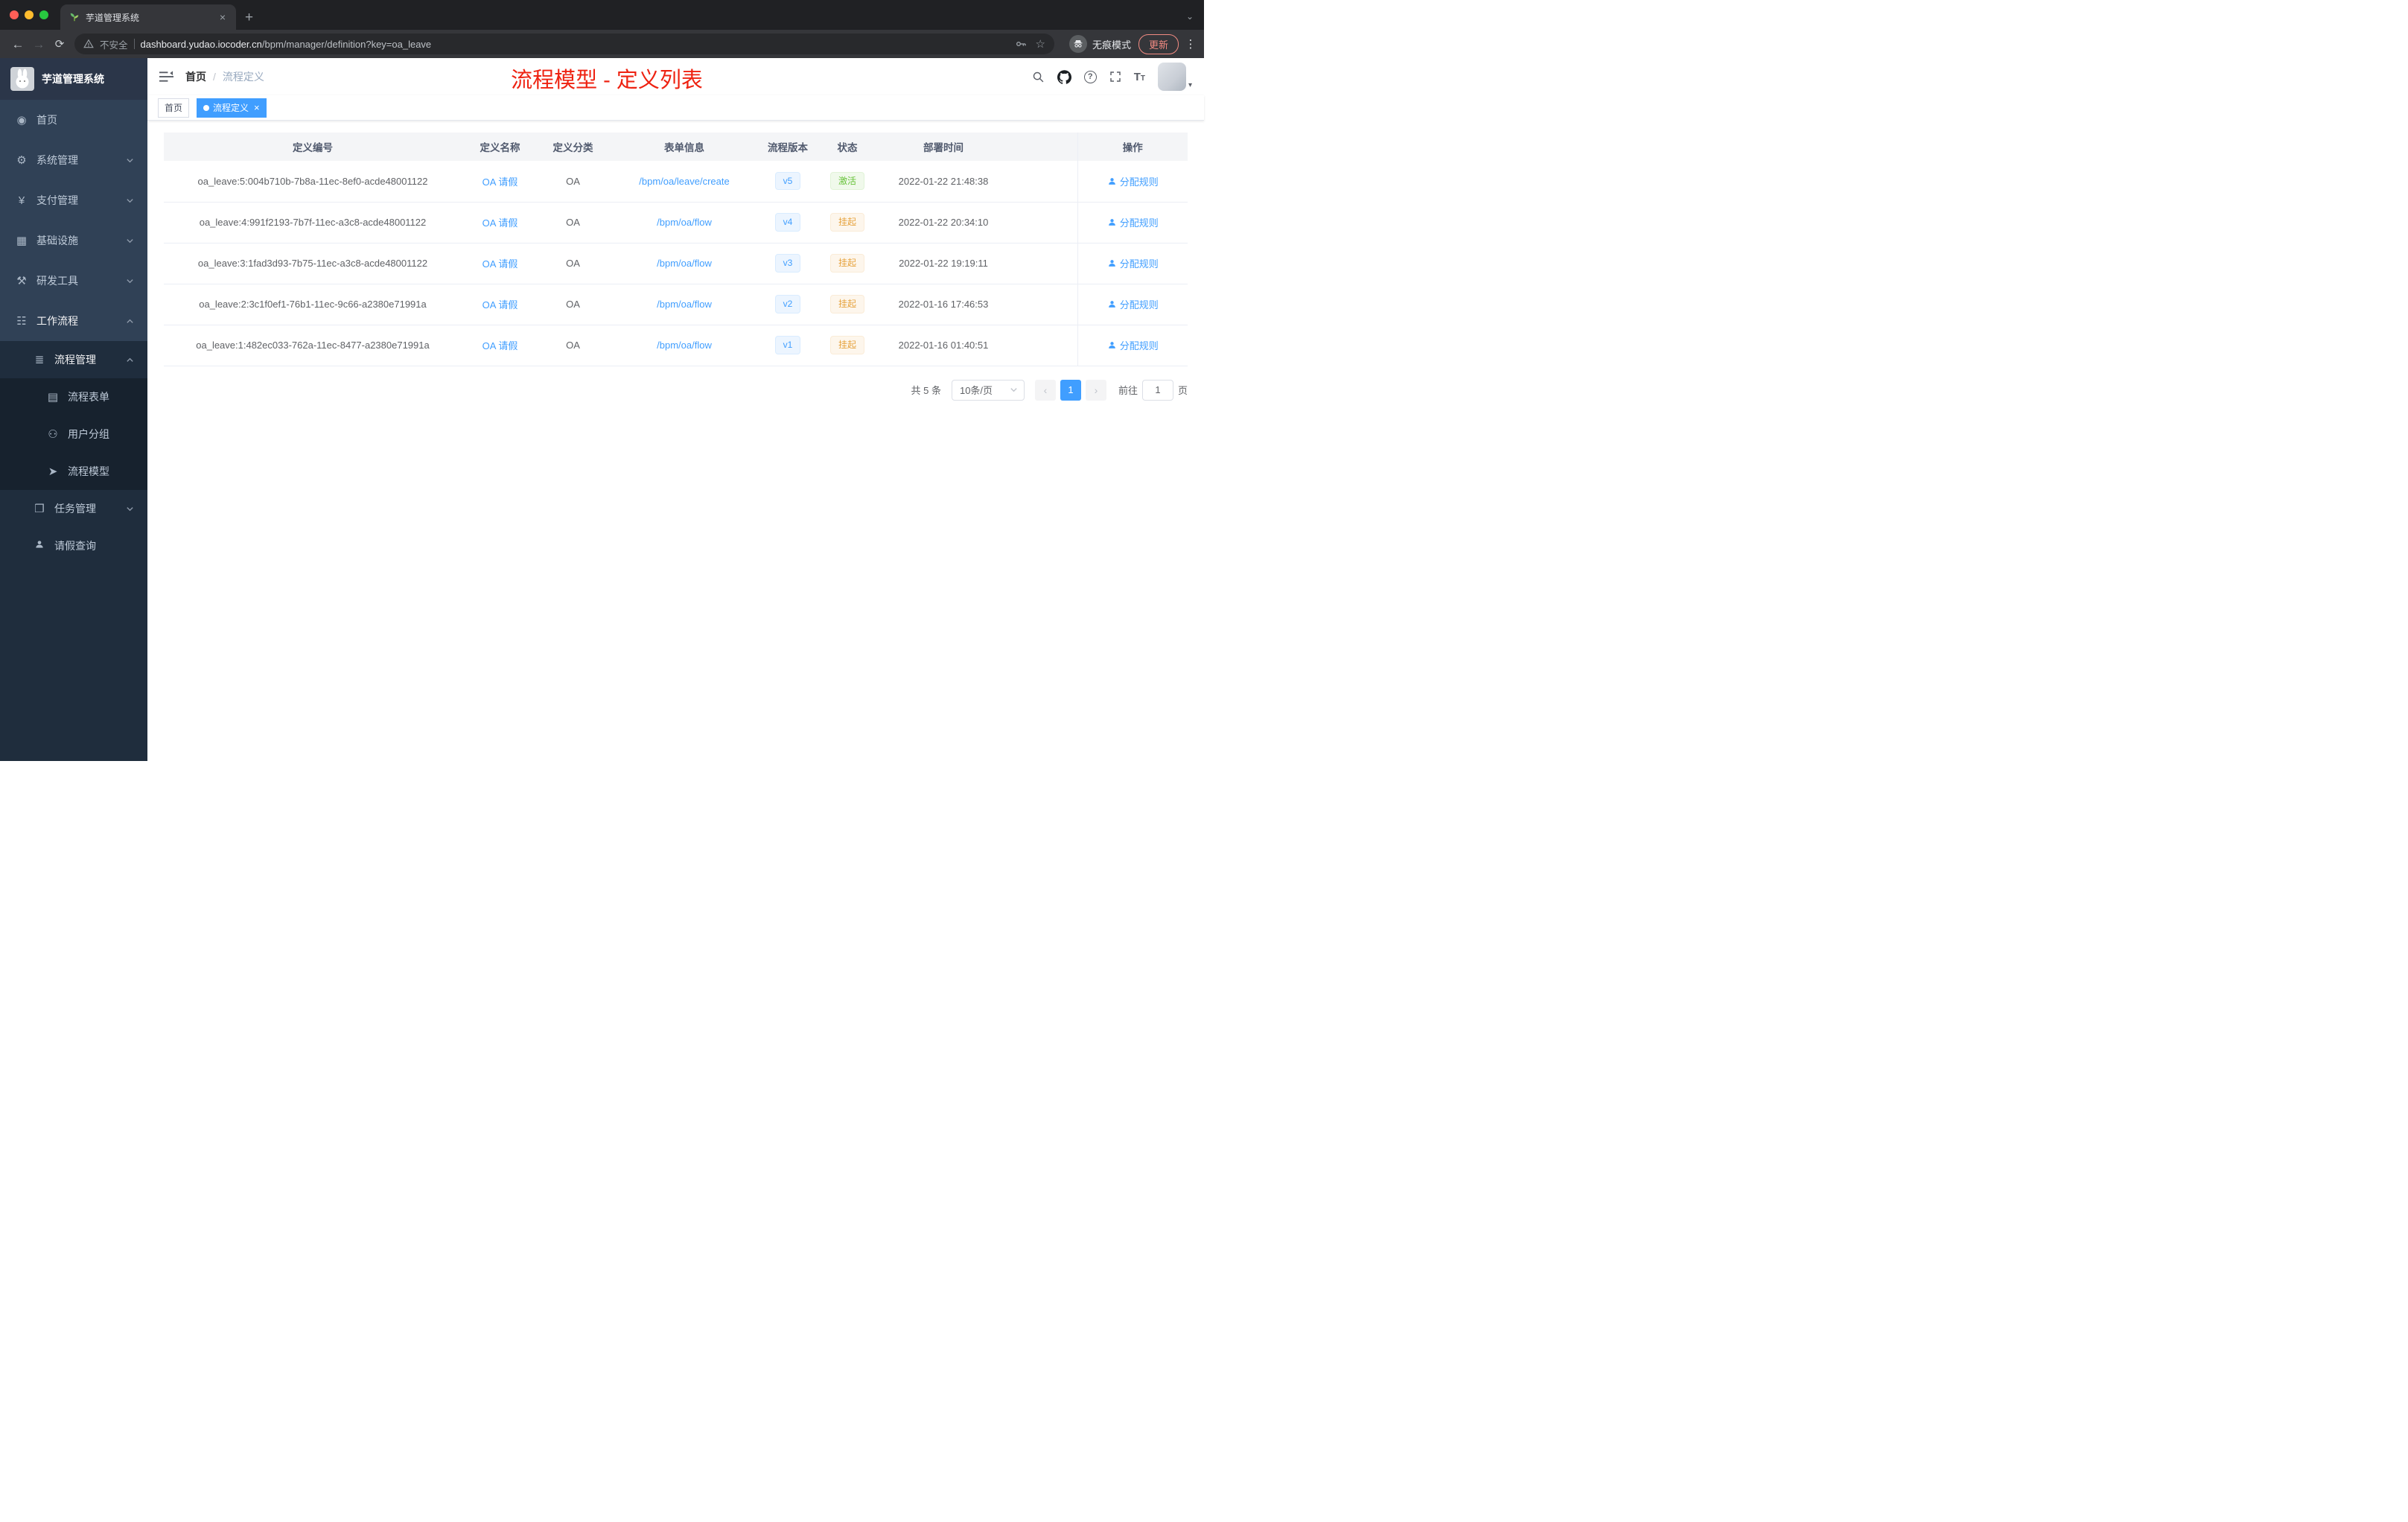  Describe the element at coordinates (943, 304) in the screenshot. I see `deploy-time: 2022-01-16 17:46:53` at that location.